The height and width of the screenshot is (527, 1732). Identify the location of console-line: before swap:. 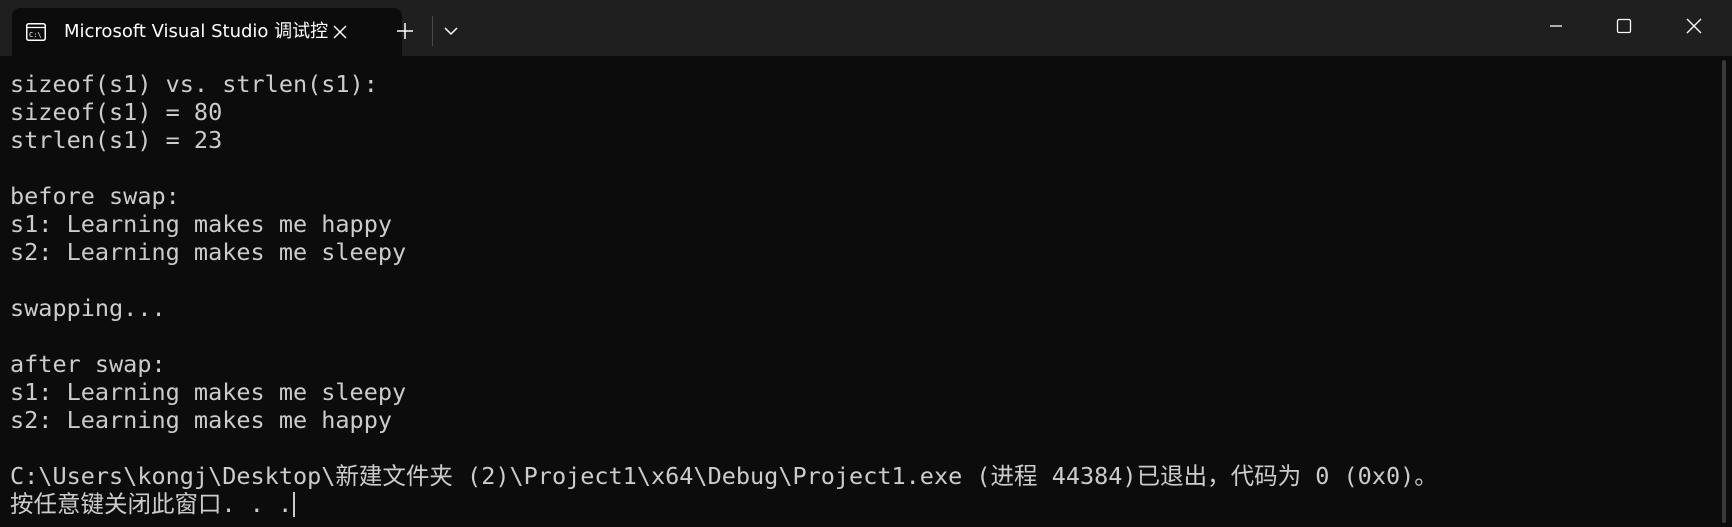
(95, 196).